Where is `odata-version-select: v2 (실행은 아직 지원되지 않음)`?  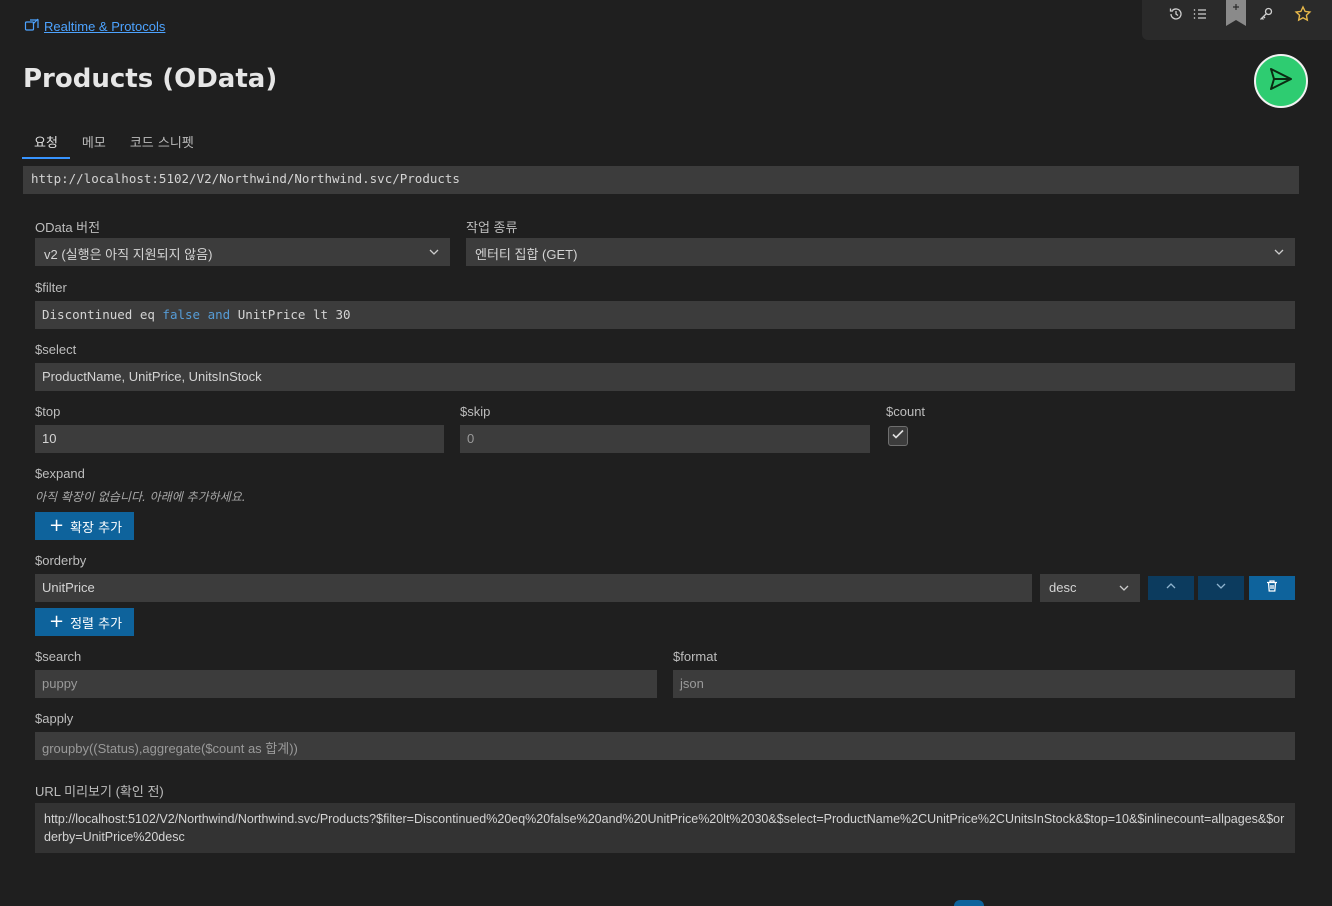
odata-version-select: v2 (실행은 아직 지원되지 않음) is located at coordinates (242, 252).